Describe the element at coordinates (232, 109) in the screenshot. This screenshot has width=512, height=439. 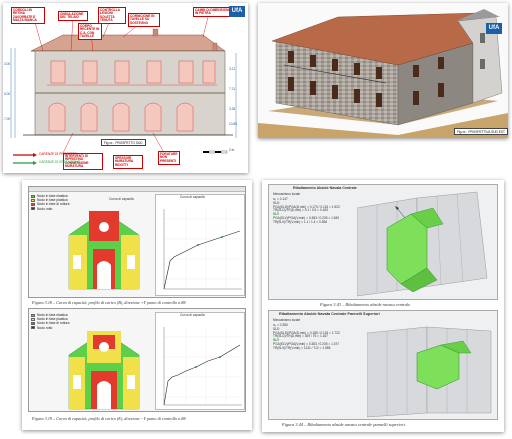
I see `dimension-label: 3.28` at that location.